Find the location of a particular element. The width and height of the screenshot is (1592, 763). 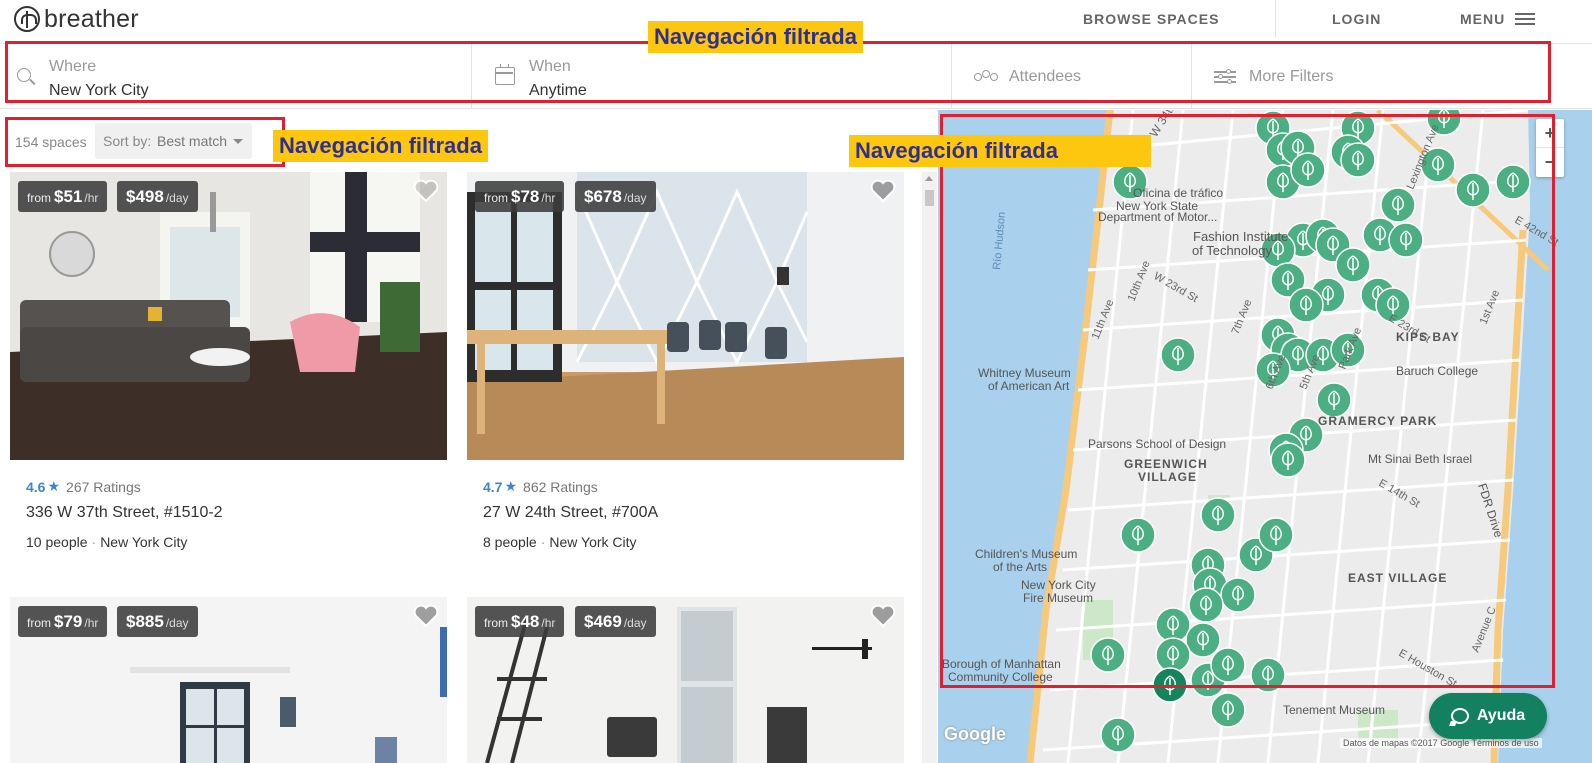

space-meta: 8 people · New York City is located at coordinates (560, 542).